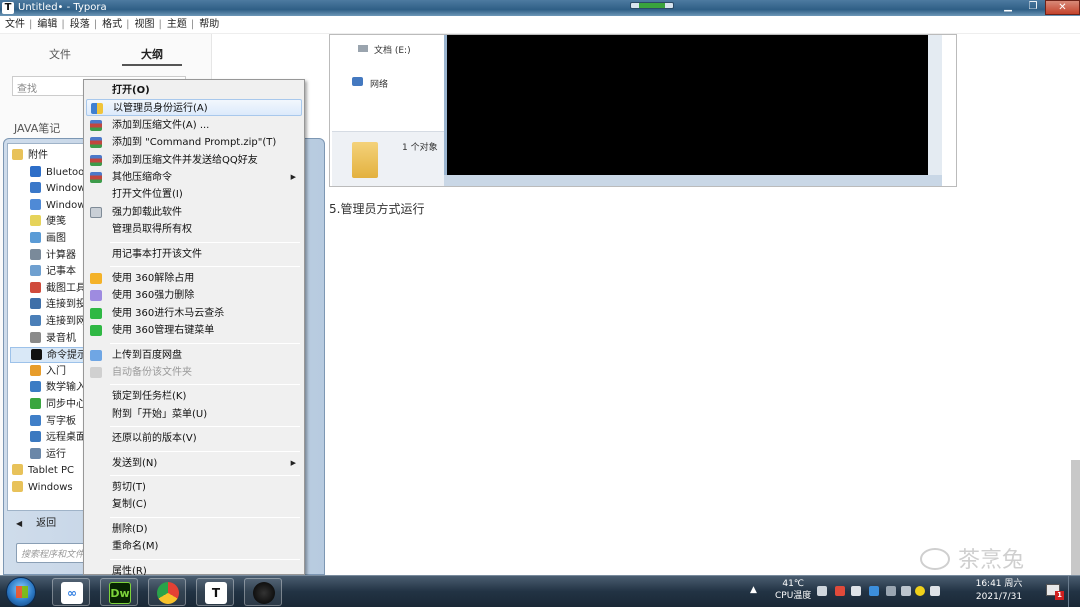 This screenshot has width=1080, height=607. What do you see at coordinates (56, 371) in the screenshot?
I see `program-label: 入门` at bounding box center [56, 371].